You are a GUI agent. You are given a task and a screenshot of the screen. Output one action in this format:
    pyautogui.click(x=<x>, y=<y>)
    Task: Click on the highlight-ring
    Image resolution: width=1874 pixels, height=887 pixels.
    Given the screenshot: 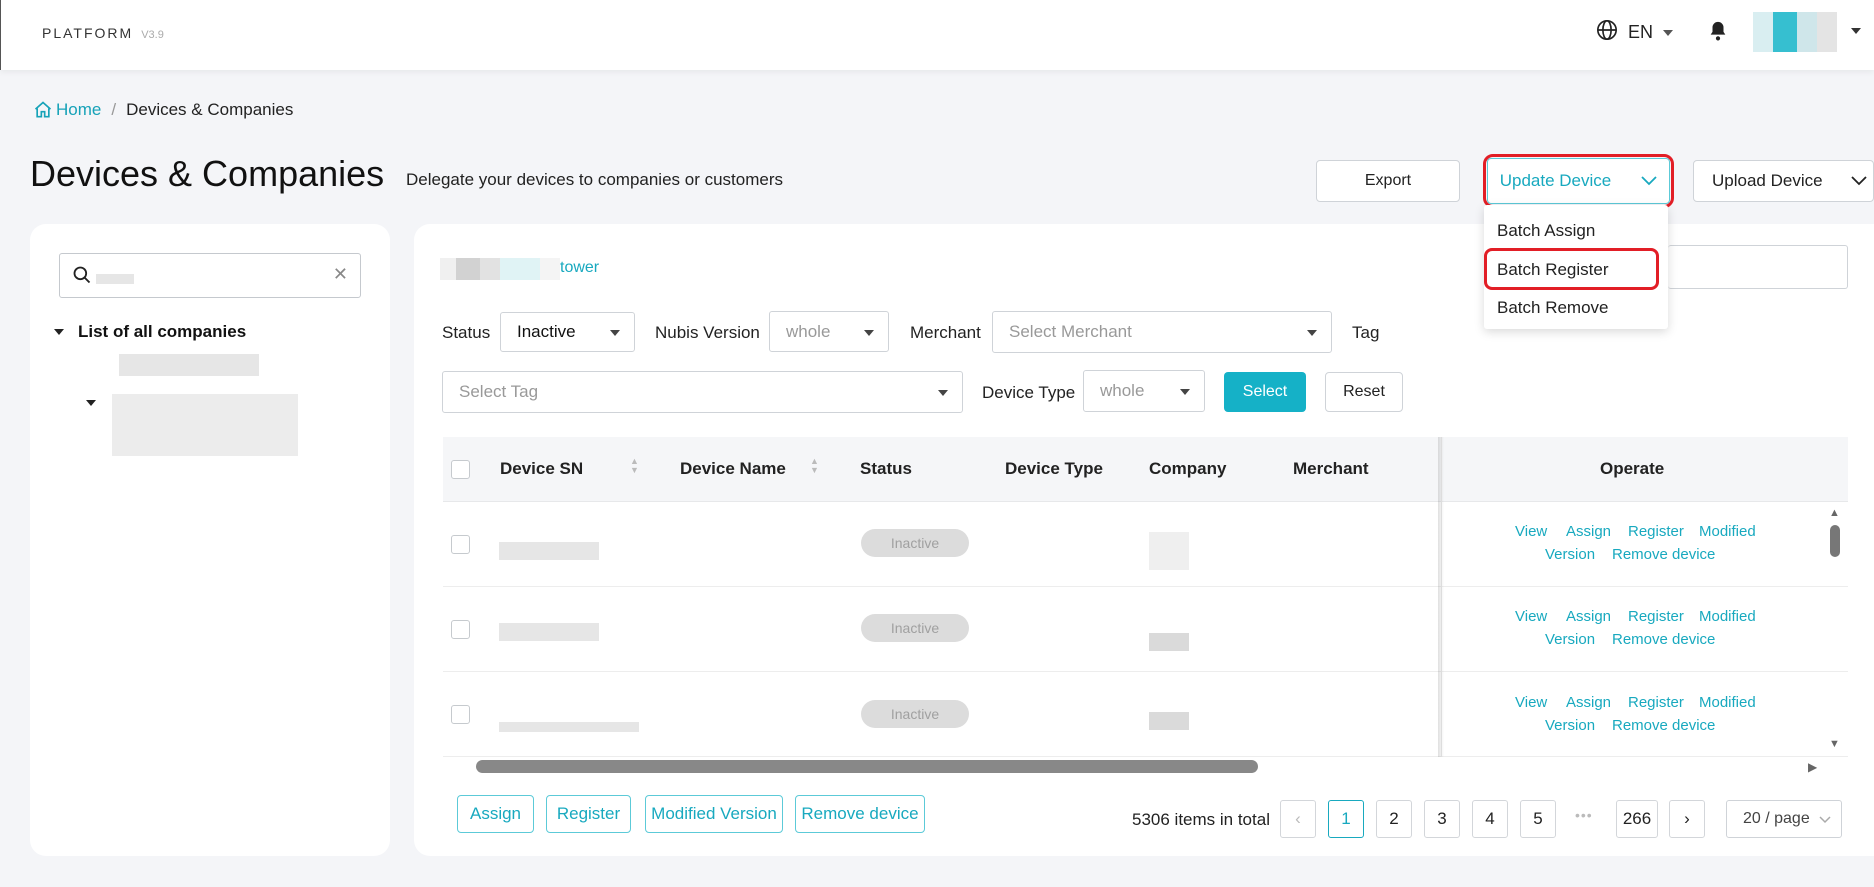 What is the action you would take?
    pyautogui.click(x=1571, y=269)
    